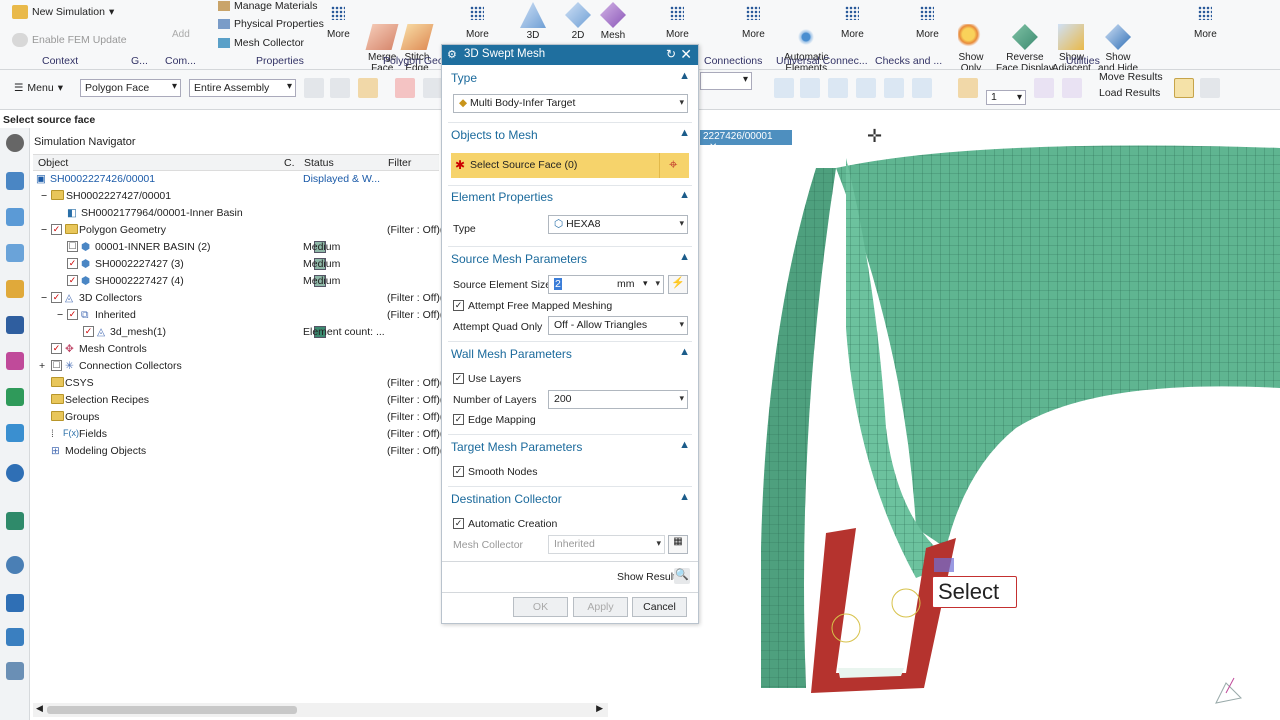 The width and height of the screenshot is (1280, 720). Describe the element at coordinates (866, 88) in the screenshot. I see `pan-icon` at that location.